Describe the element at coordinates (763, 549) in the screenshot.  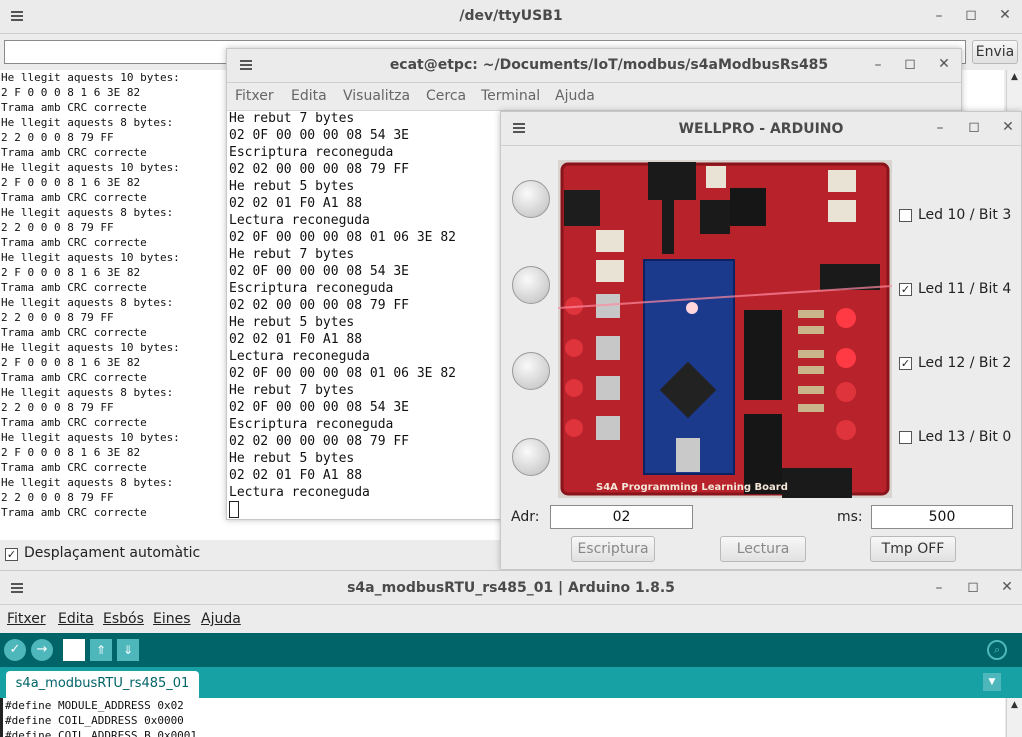
I see `lectura-button: Lectura` at that location.